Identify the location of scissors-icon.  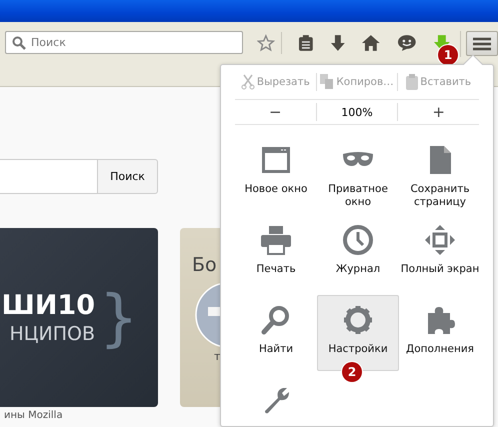
(247, 82).